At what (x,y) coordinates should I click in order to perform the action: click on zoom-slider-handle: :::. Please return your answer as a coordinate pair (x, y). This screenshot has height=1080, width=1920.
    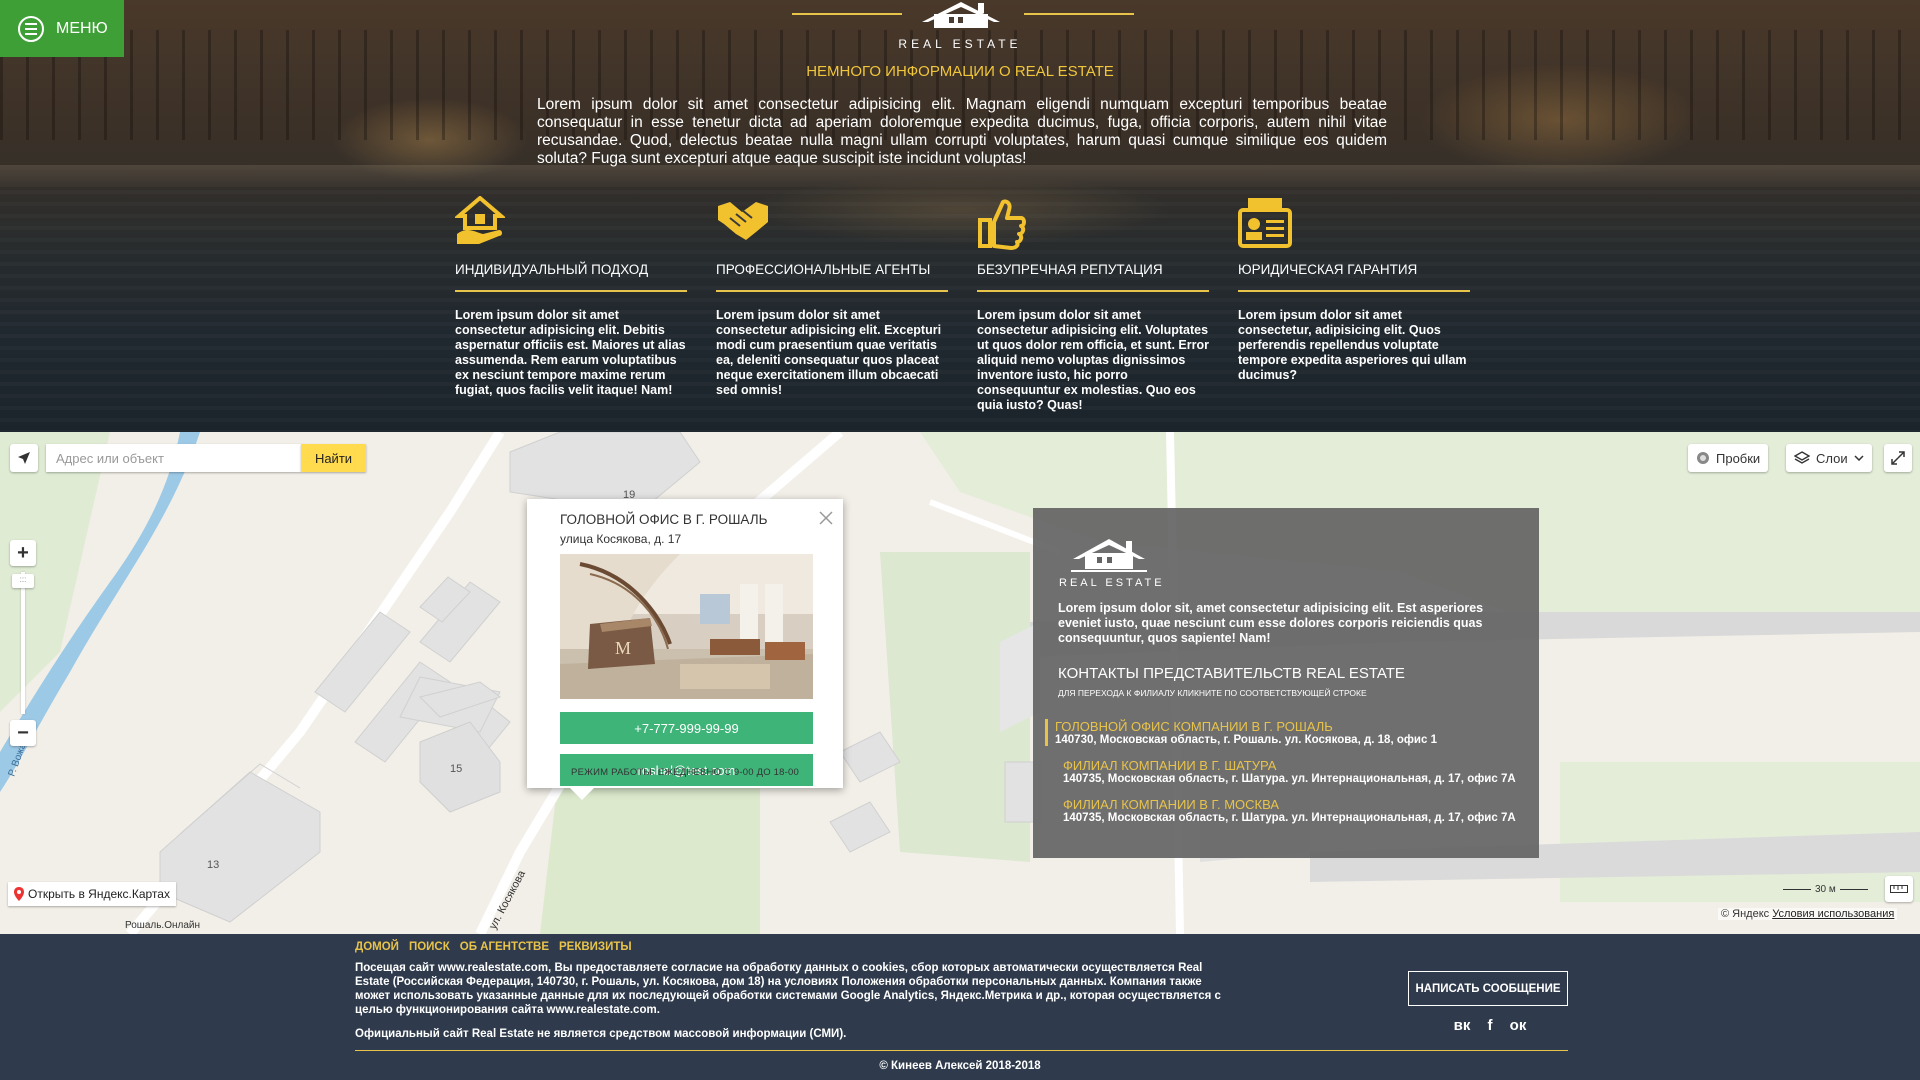
    Looking at the image, I should click on (23, 581).